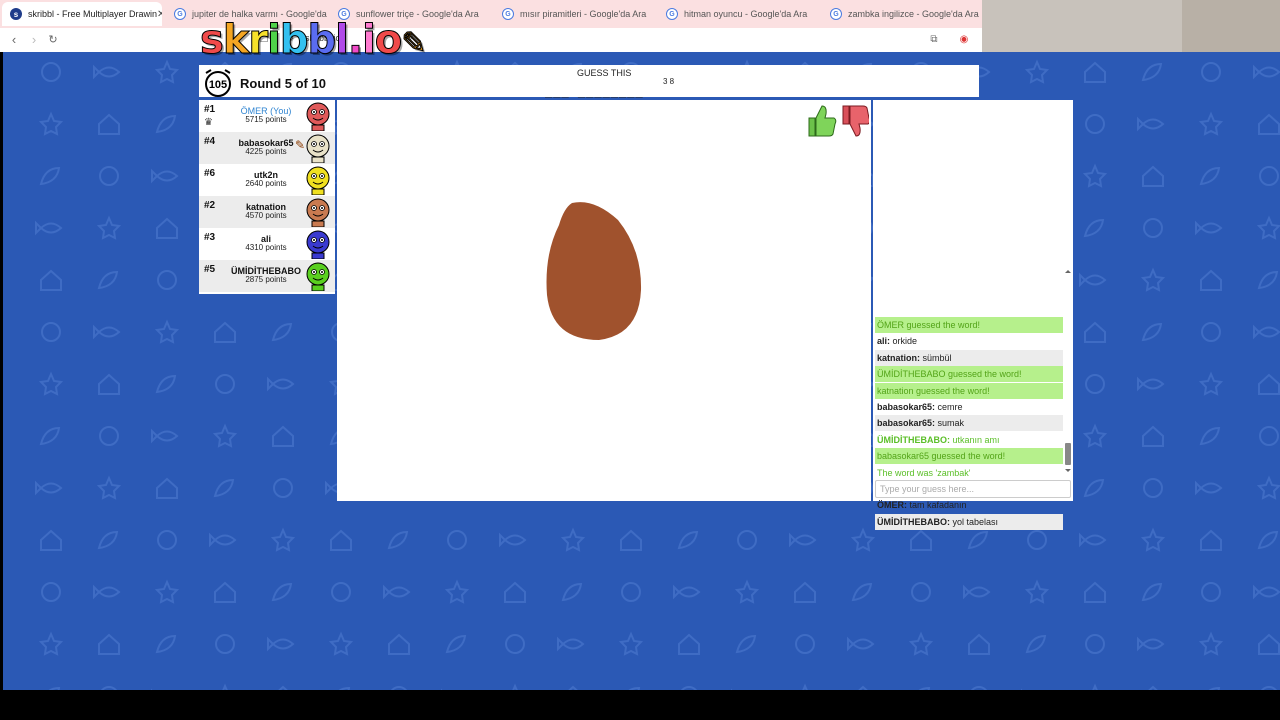 The height and width of the screenshot is (720, 1280). What do you see at coordinates (16, 14) in the screenshot?
I see `skribbl-favicon-icon: s` at bounding box center [16, 14].